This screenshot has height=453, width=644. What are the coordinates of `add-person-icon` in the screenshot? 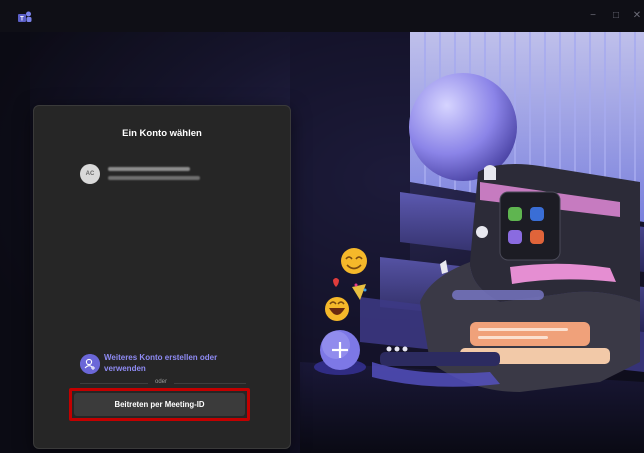 It's located at (90, 364).